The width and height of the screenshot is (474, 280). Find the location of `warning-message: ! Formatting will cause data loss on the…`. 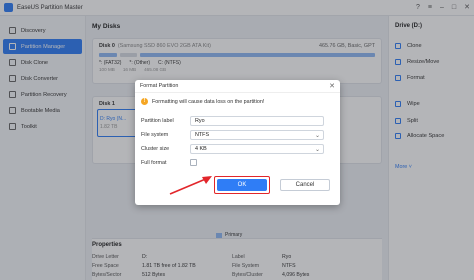

warning-message: ! Formatting will cause data loss on the… is located at coordinates (202, 101).